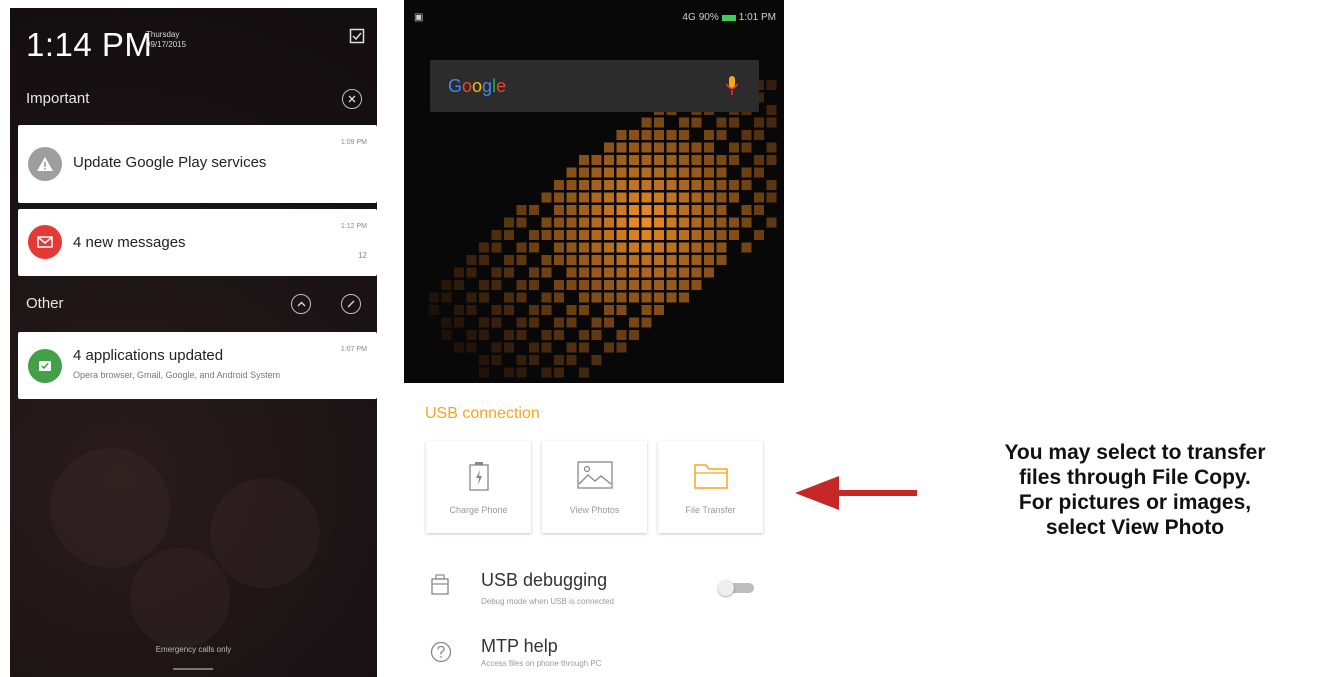  I want to click on file-transfer-option: File Transfer, so click(710, 487).